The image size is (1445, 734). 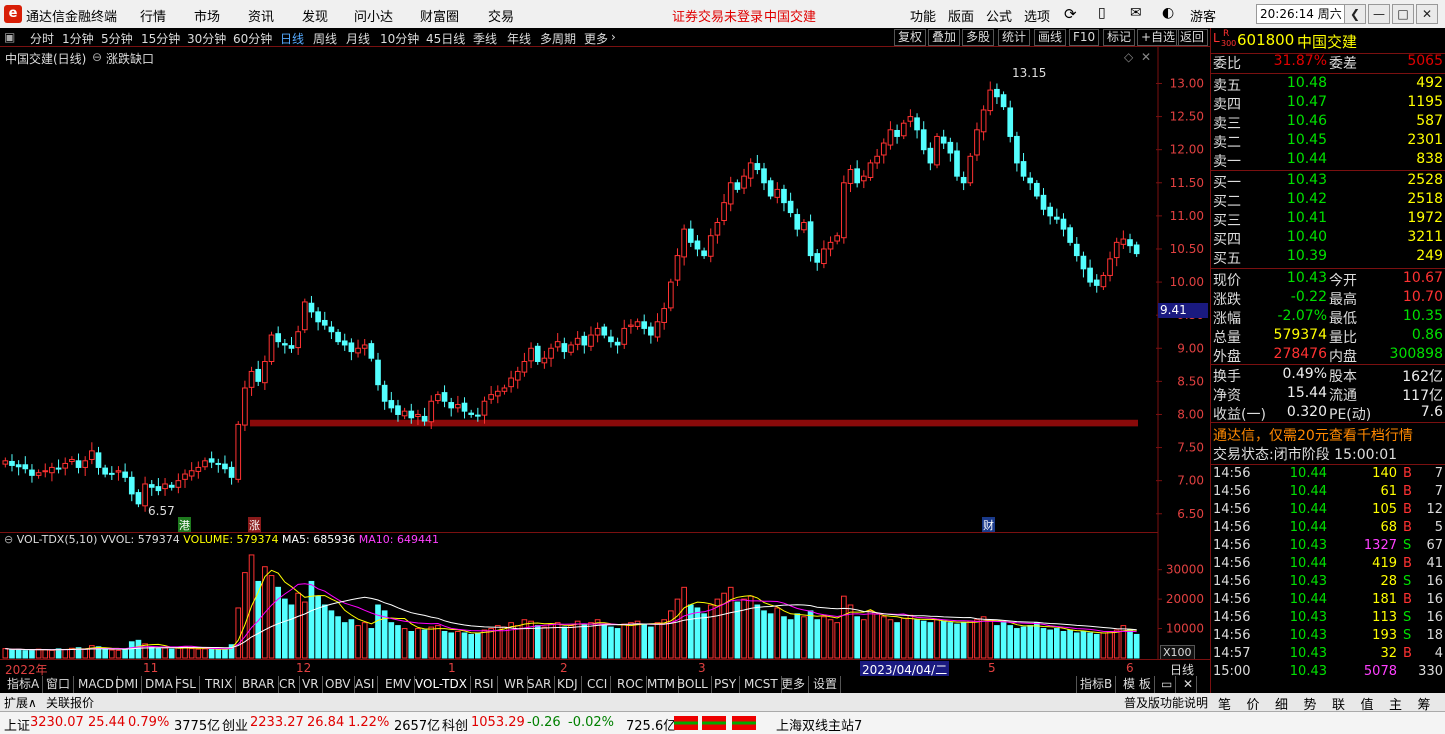 I want to click on diamond-icon: ◇, so click(x=1128, y=57).